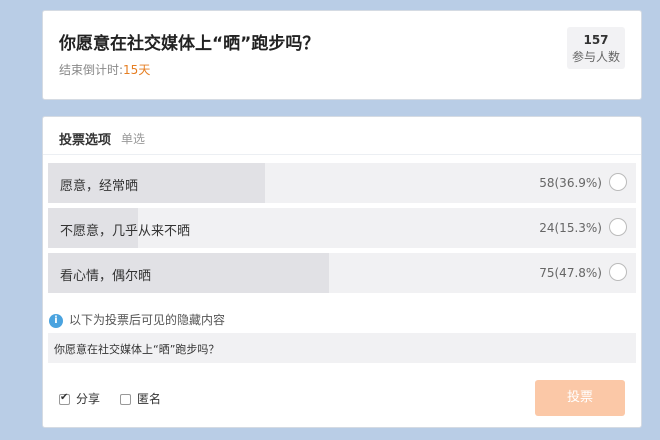 This screenshot has height=440, width=660. Describe the element at coordinates (570, 228) in the screenshot. I see `vote-option-count: 24(15.3%)` at that location.